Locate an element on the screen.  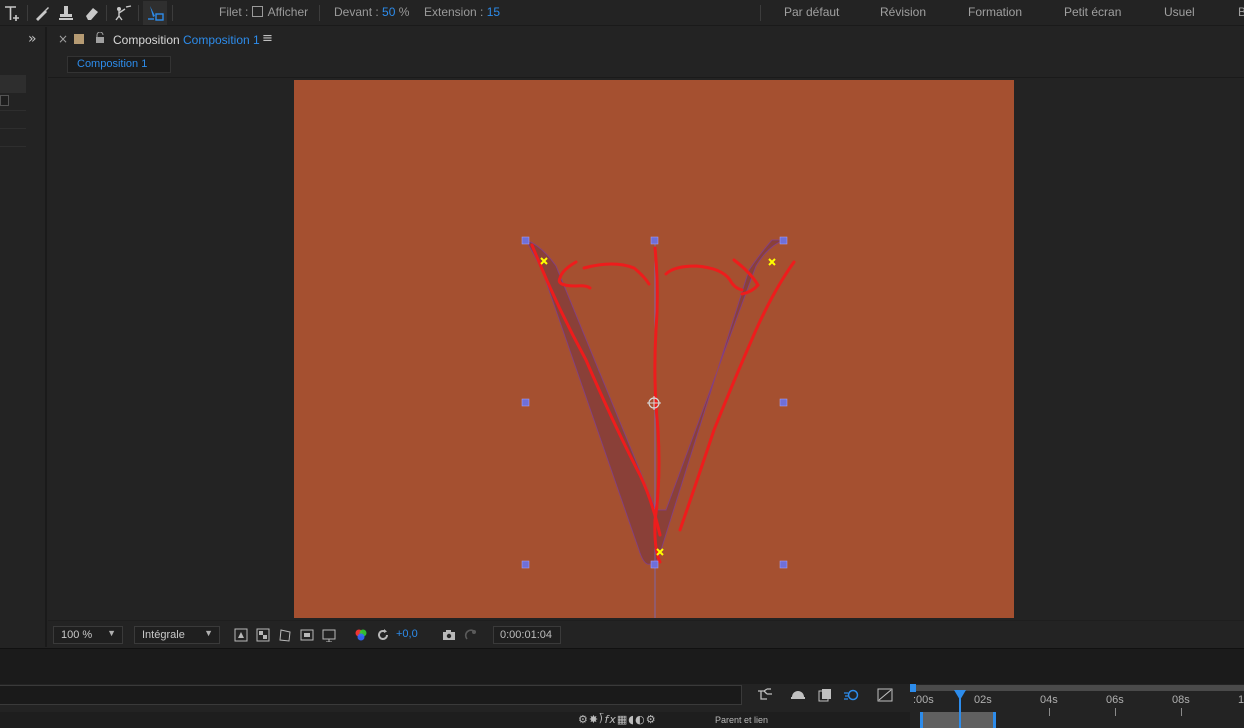
panel-title-prefix: Composition is located at coordinates (146, 40).